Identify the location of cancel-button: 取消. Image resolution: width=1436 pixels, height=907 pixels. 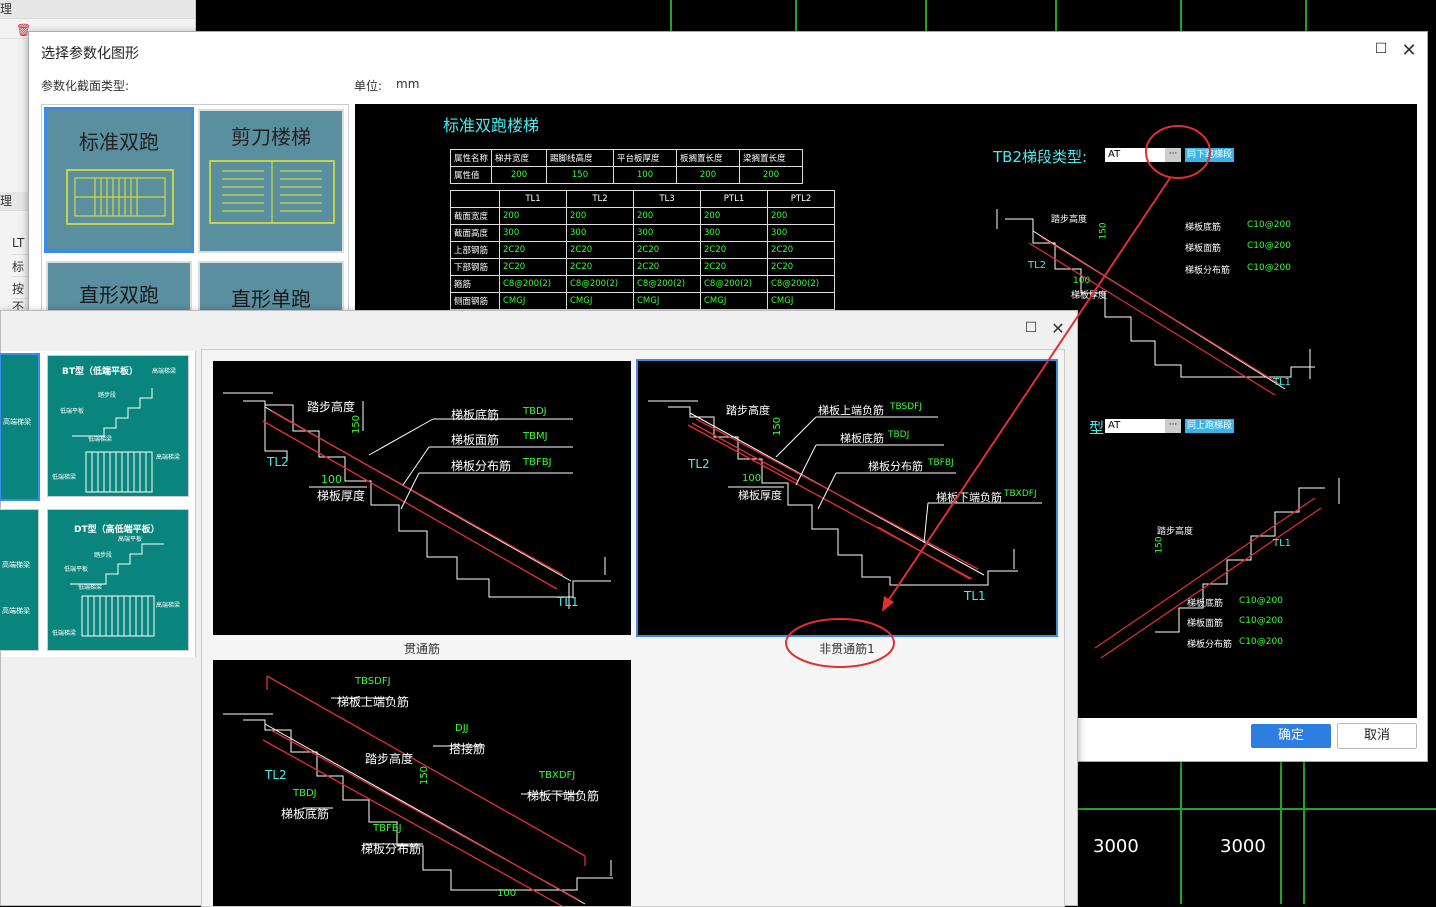
(1377, 736).